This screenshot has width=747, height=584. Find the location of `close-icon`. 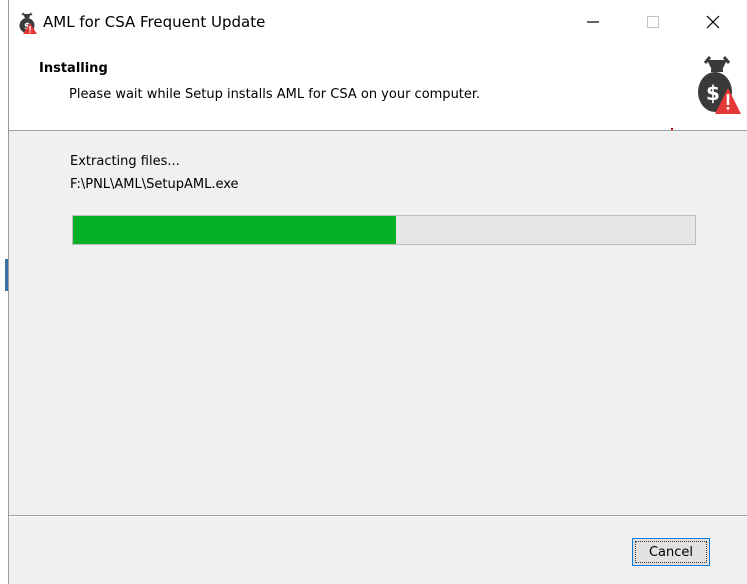

close-icon is located at coordinates (713, 23).